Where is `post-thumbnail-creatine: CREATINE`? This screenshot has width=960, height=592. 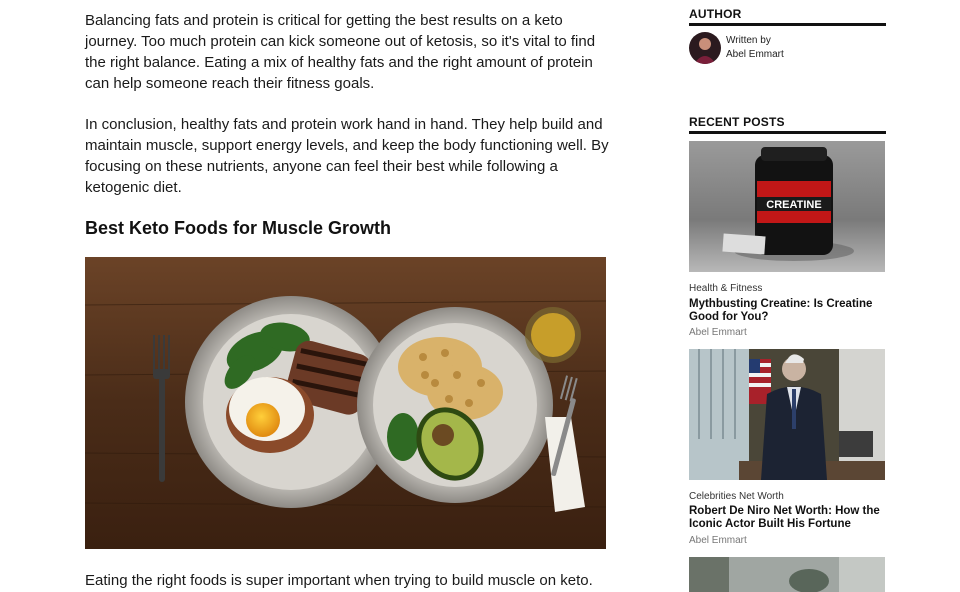 post-thumbnail-creatine: CREATINE is located at coordinates (787, 206).